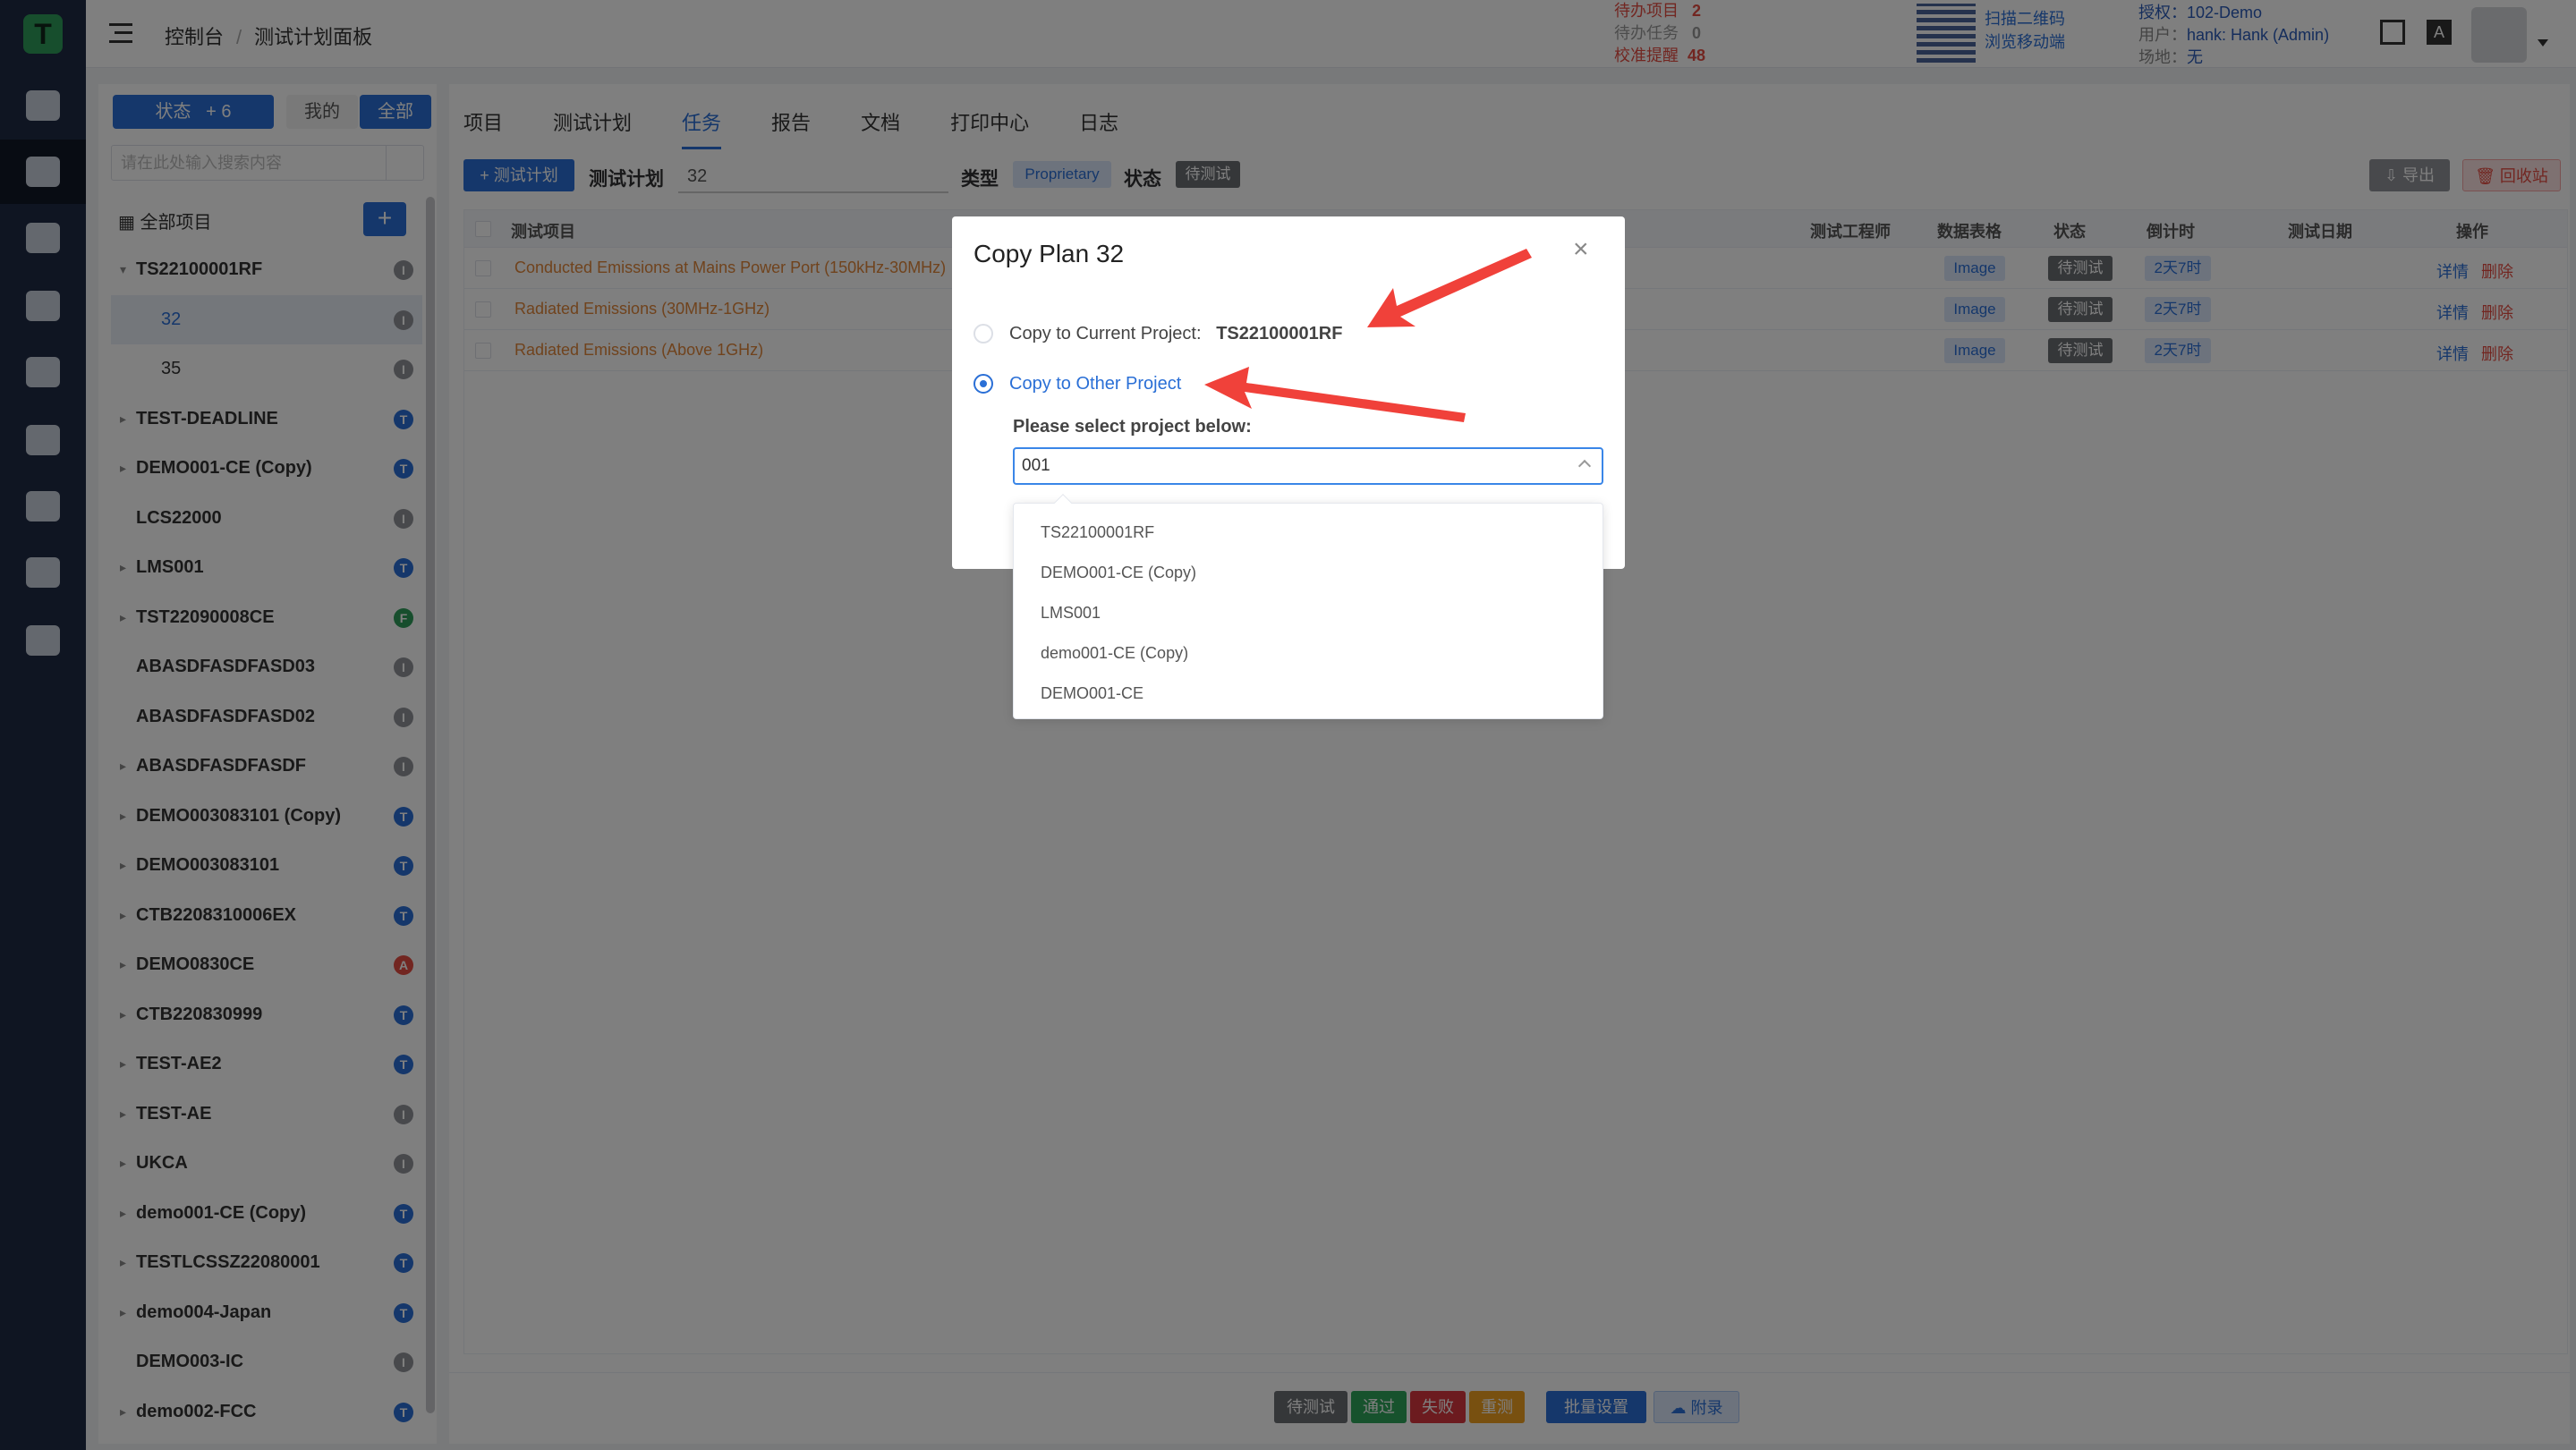 This screenshot has width=2576, height=1450. What do you see at coordinates (1584, 466) in the screenshot?
I see `chevron-up-icon` at bounding box center [1584, 466].